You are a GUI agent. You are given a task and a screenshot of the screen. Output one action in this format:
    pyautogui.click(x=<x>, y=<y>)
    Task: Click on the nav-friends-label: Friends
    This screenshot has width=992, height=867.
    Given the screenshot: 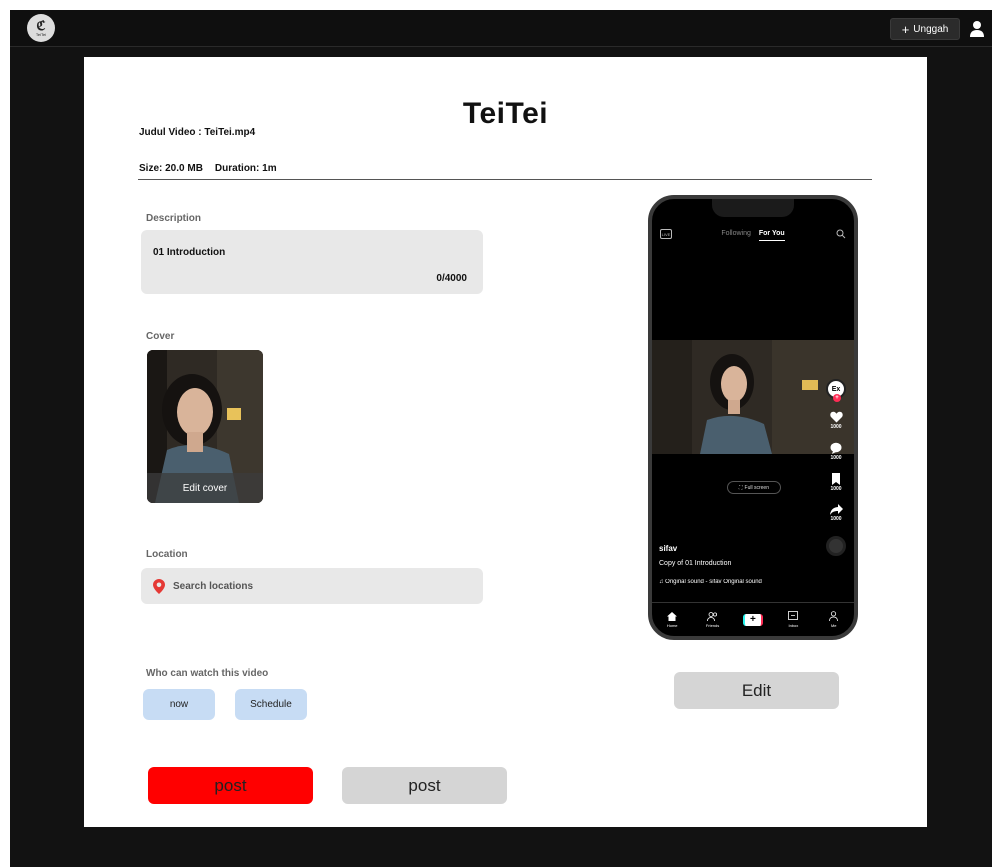 What is the action you would take?
    pyautogui.click(x=712, y=625)
    